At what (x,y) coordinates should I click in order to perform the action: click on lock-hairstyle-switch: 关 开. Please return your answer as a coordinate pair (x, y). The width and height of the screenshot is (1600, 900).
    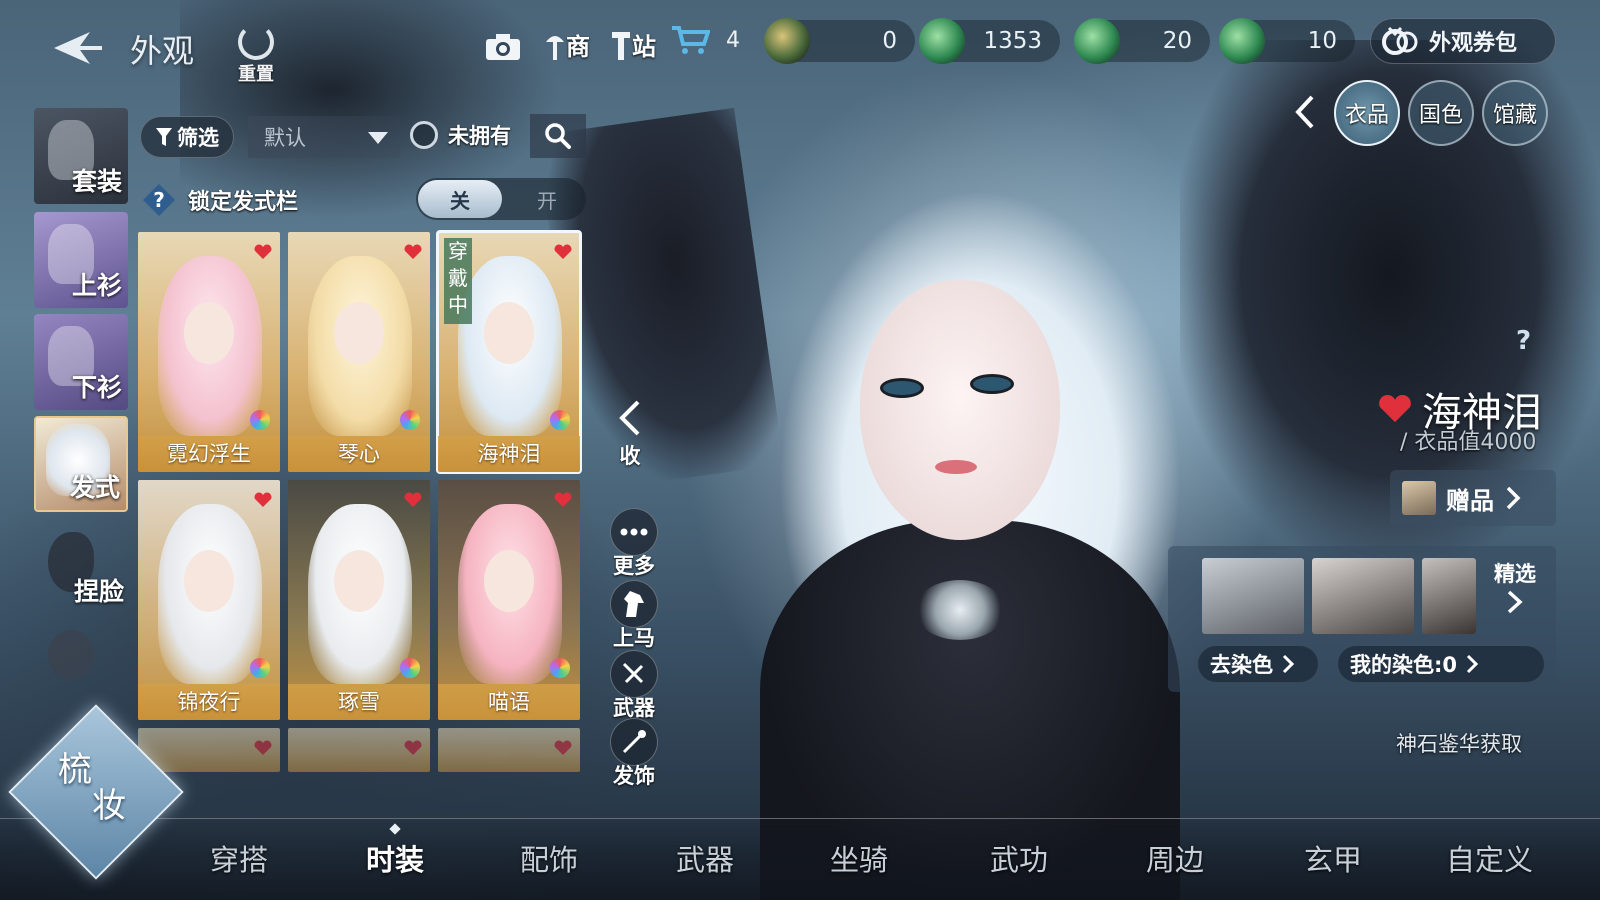
    Looking at the image, I should click on (501, 199).